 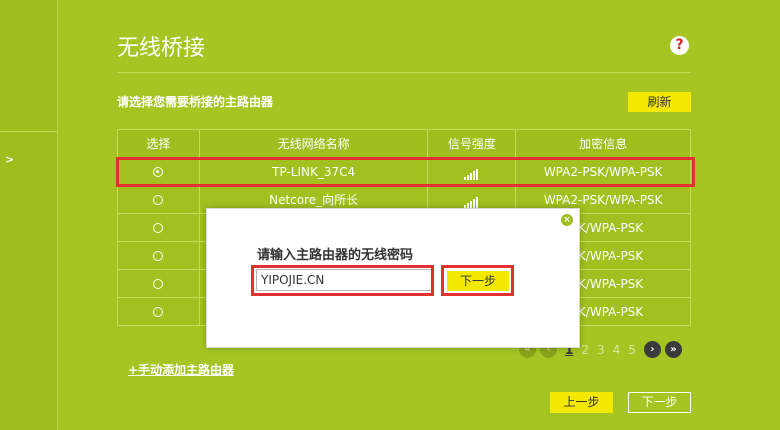 What do you see at coordinates (567, 220) in the screenshot?
I see `close-icon: ×` at bounding box center [567, 220].